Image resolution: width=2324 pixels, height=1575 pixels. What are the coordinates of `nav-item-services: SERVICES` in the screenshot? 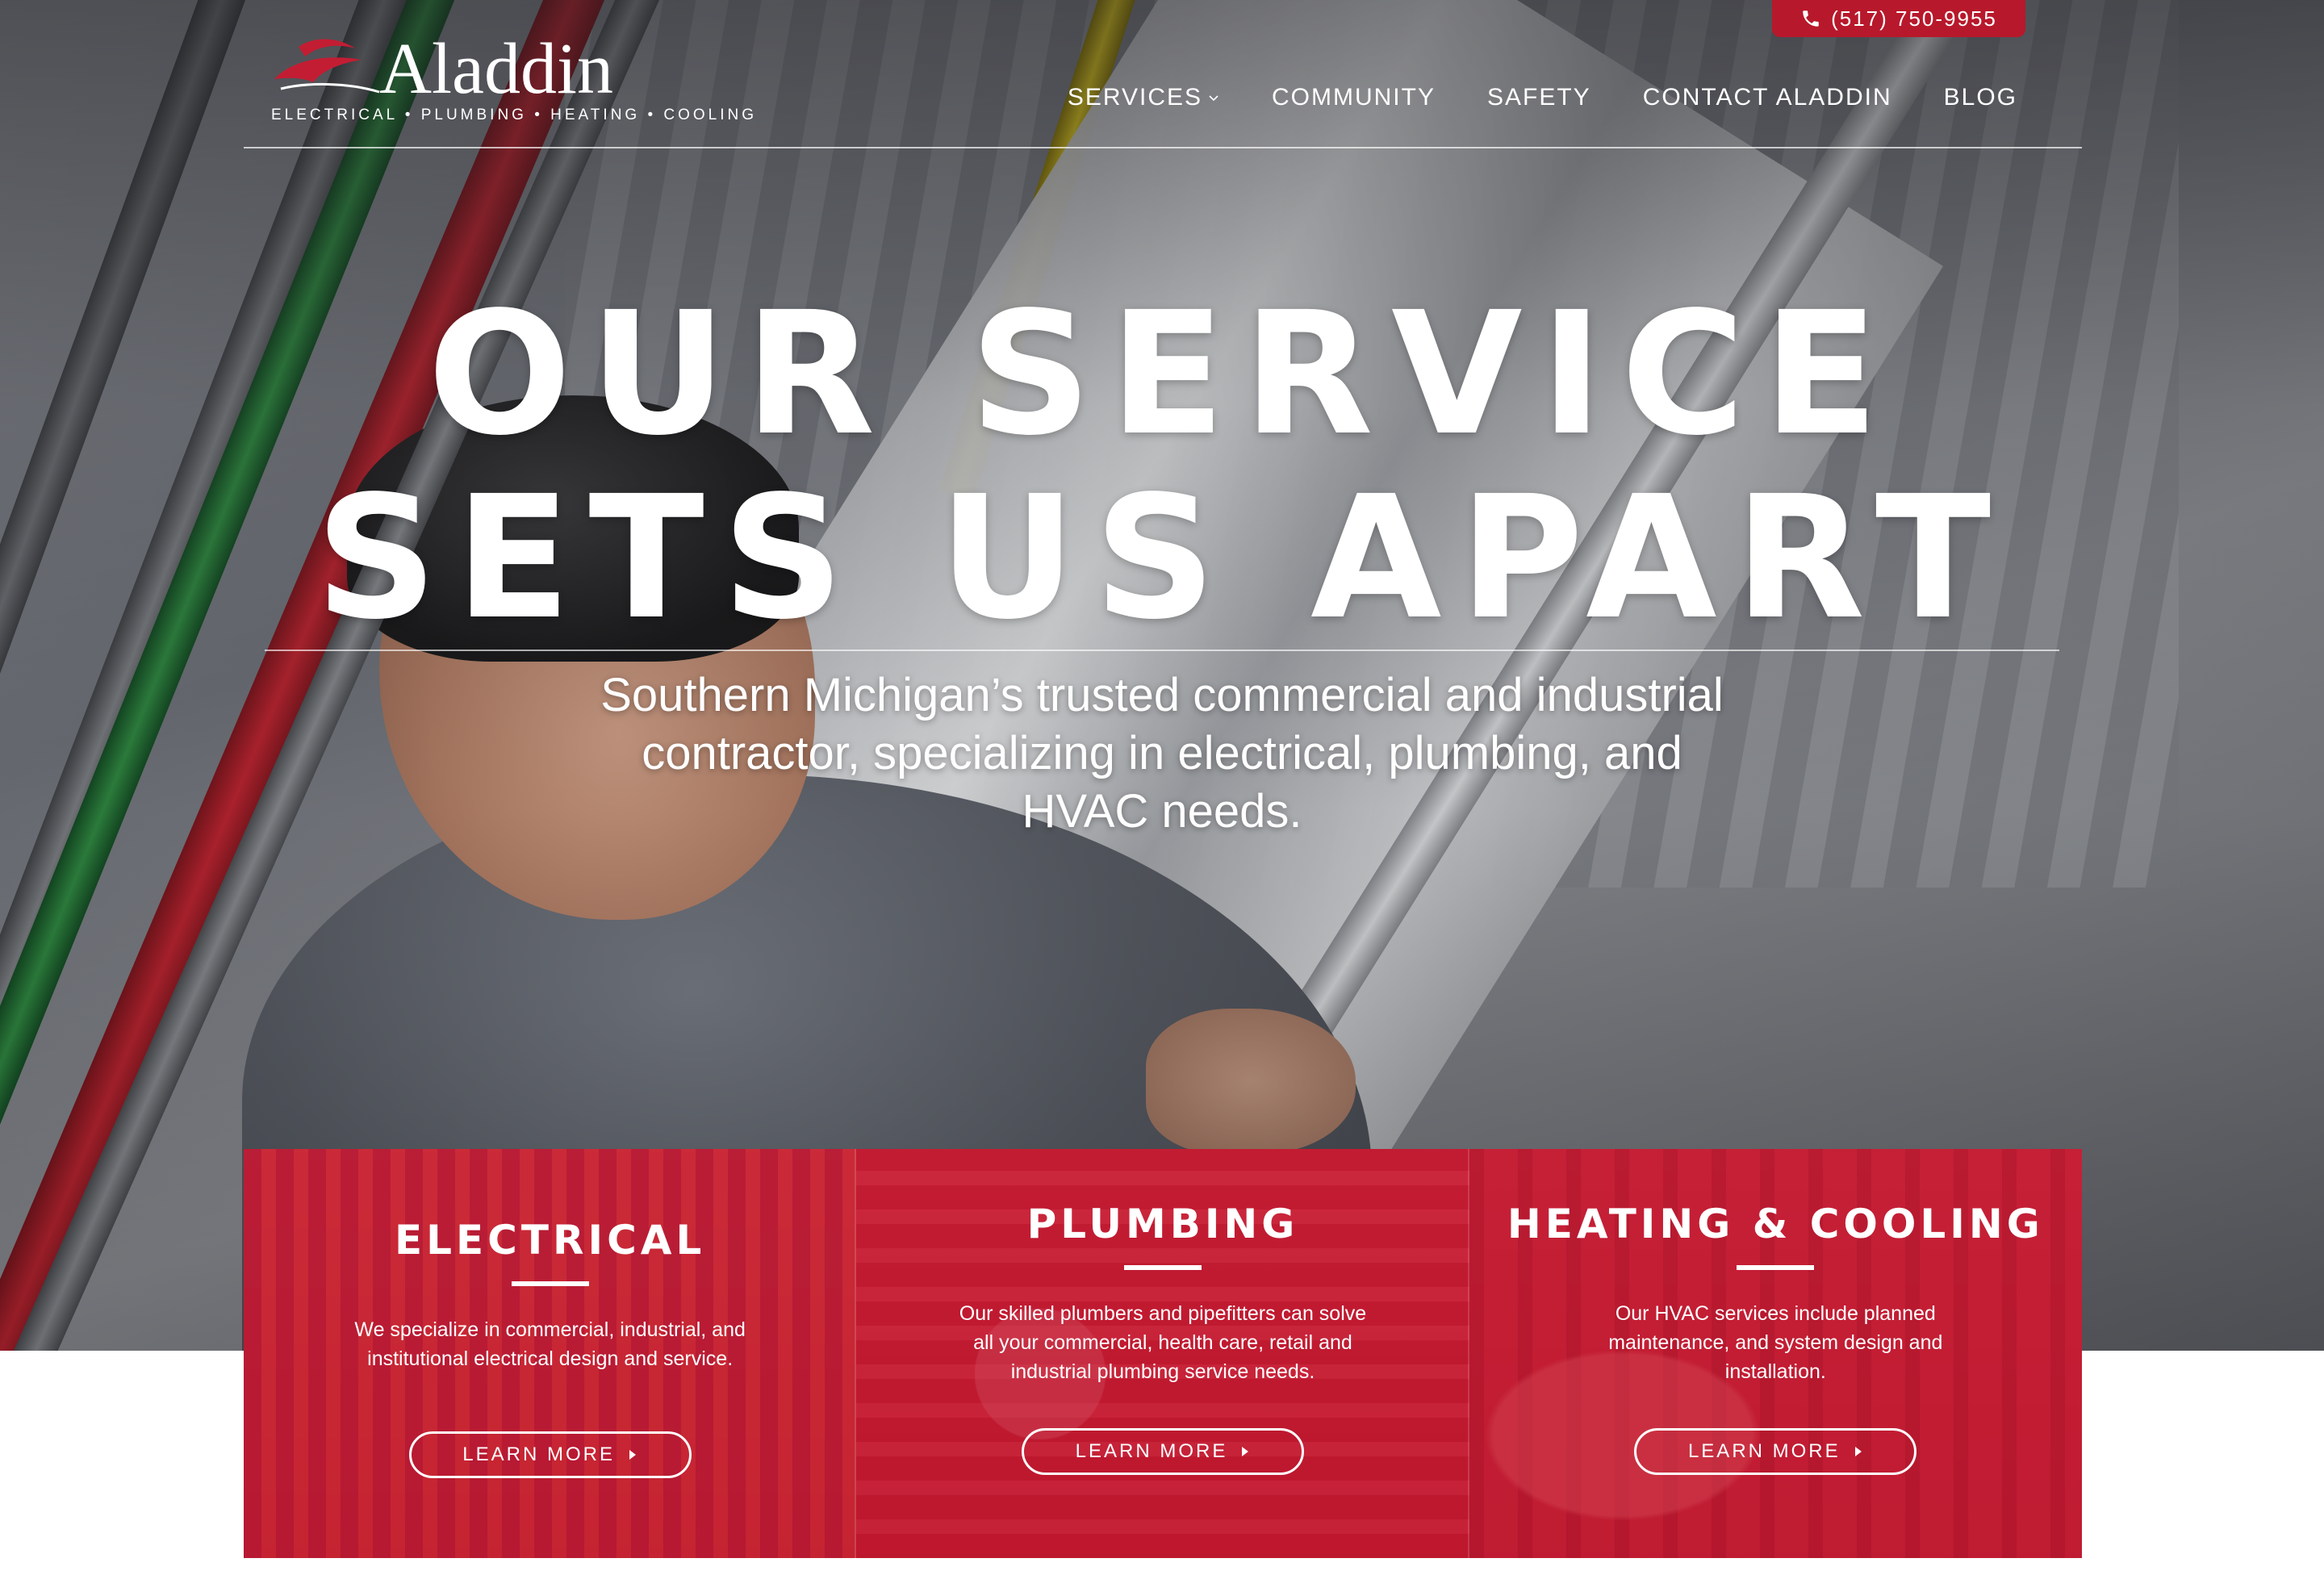 It's located at (1144, 98).